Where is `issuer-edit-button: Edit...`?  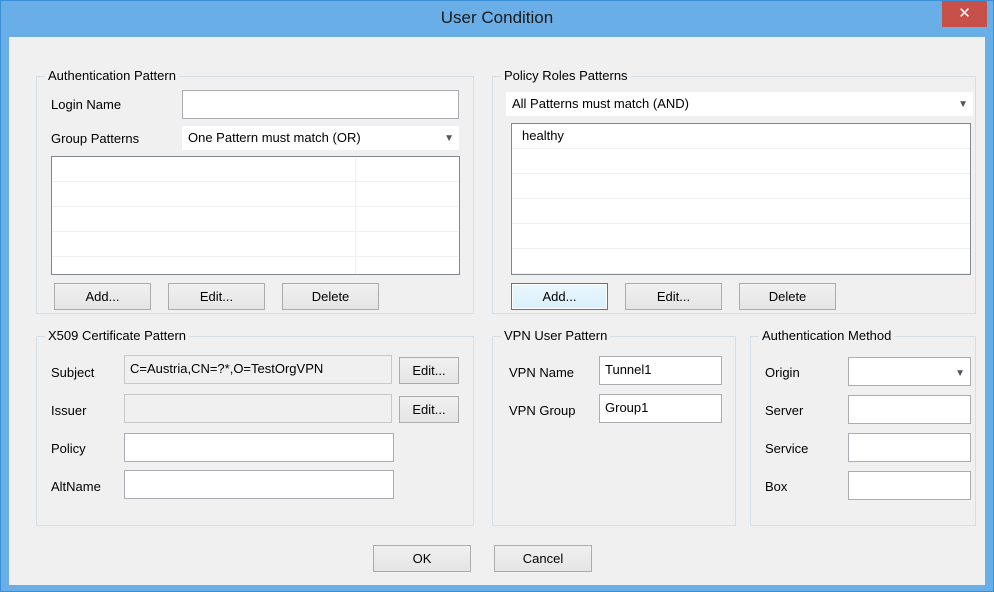
issuer-edit-button: Edit... is located at coordinates (429, 409).